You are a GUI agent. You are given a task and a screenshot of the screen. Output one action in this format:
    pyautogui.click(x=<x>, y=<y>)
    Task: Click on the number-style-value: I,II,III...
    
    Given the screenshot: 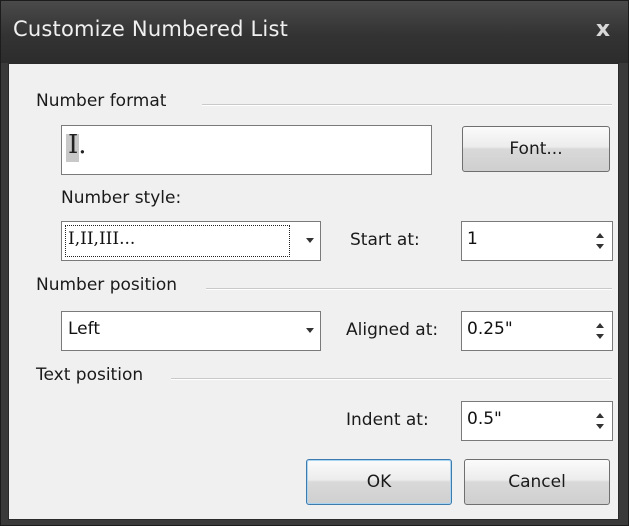 What is the action you would take?
    pyautogui.click(x=102, y=239)
    